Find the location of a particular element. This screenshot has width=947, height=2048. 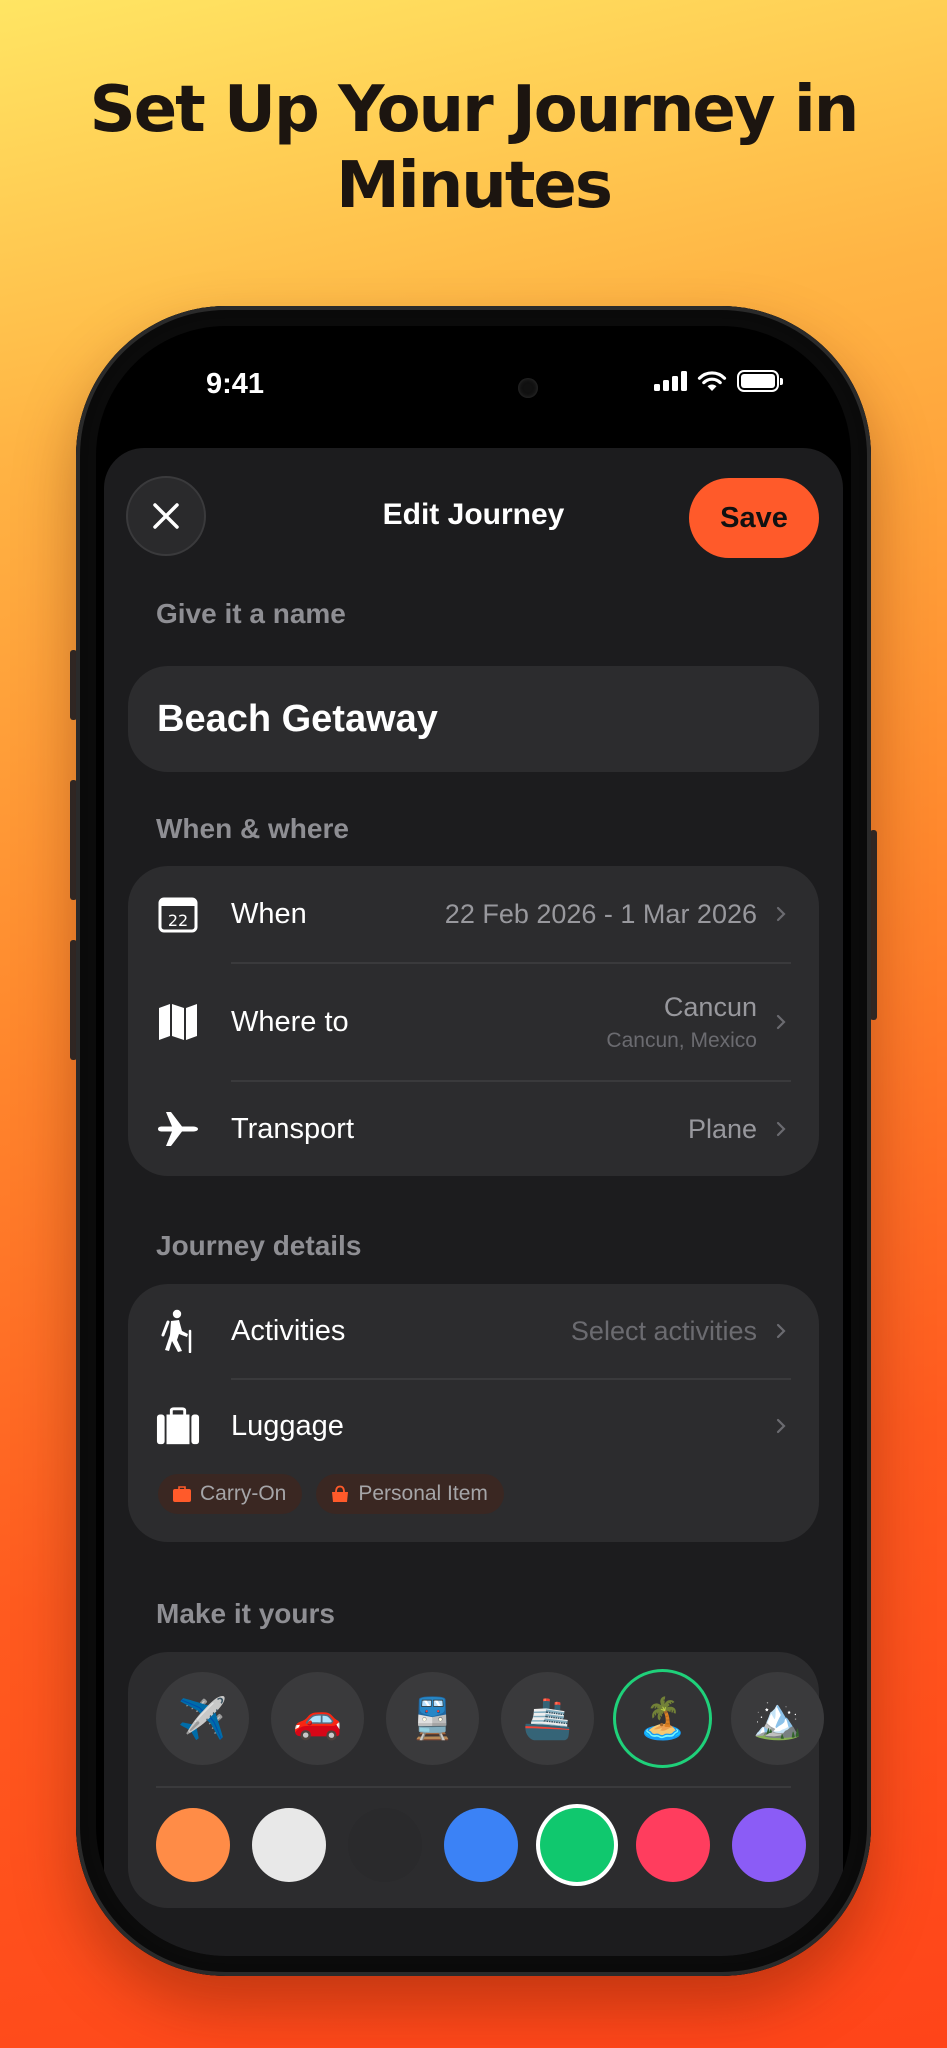

battery-icon is located at coordinates (760, 381).